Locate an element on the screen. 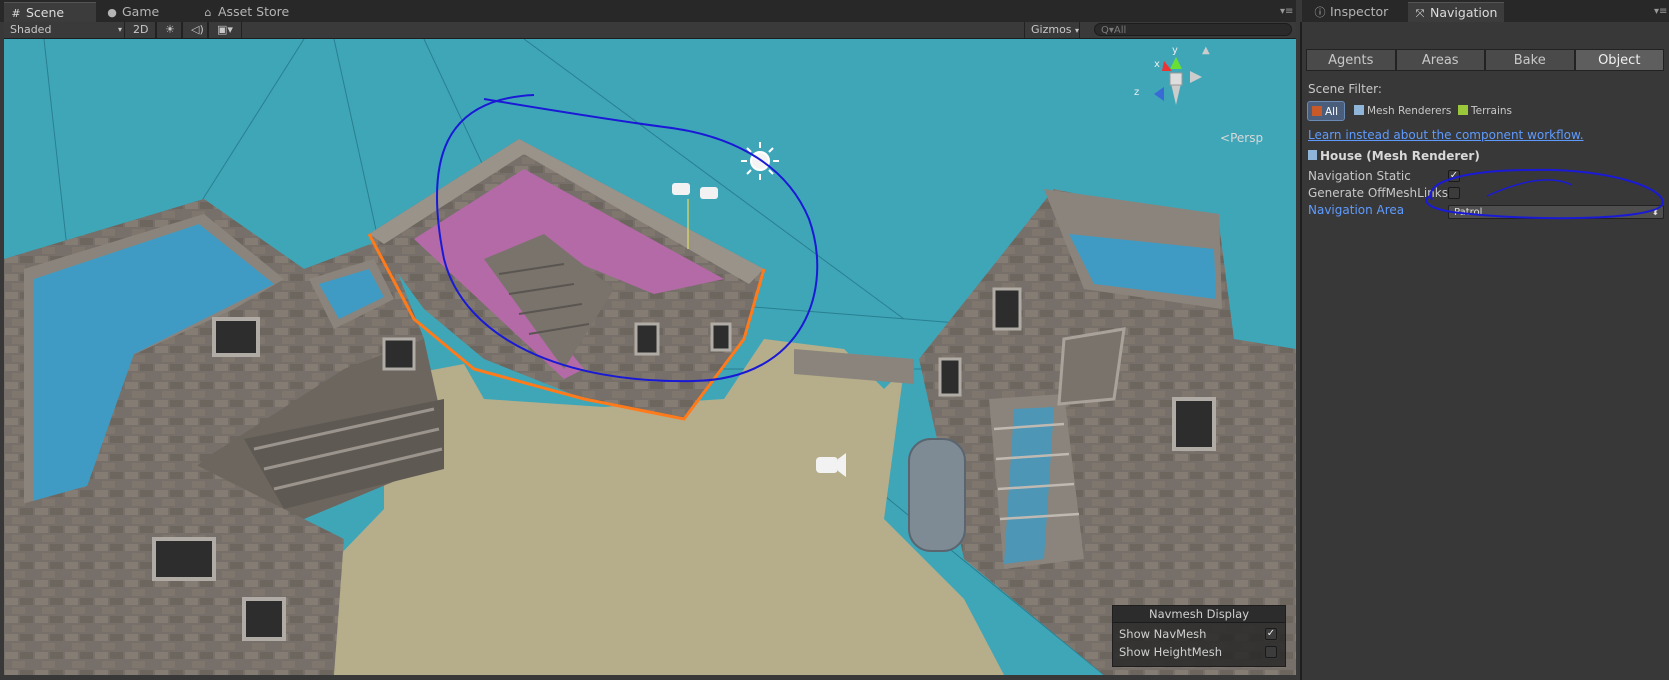 The image size is (1669, 680). projection-toggle: <Persp is located at coordinates (1241, 138).